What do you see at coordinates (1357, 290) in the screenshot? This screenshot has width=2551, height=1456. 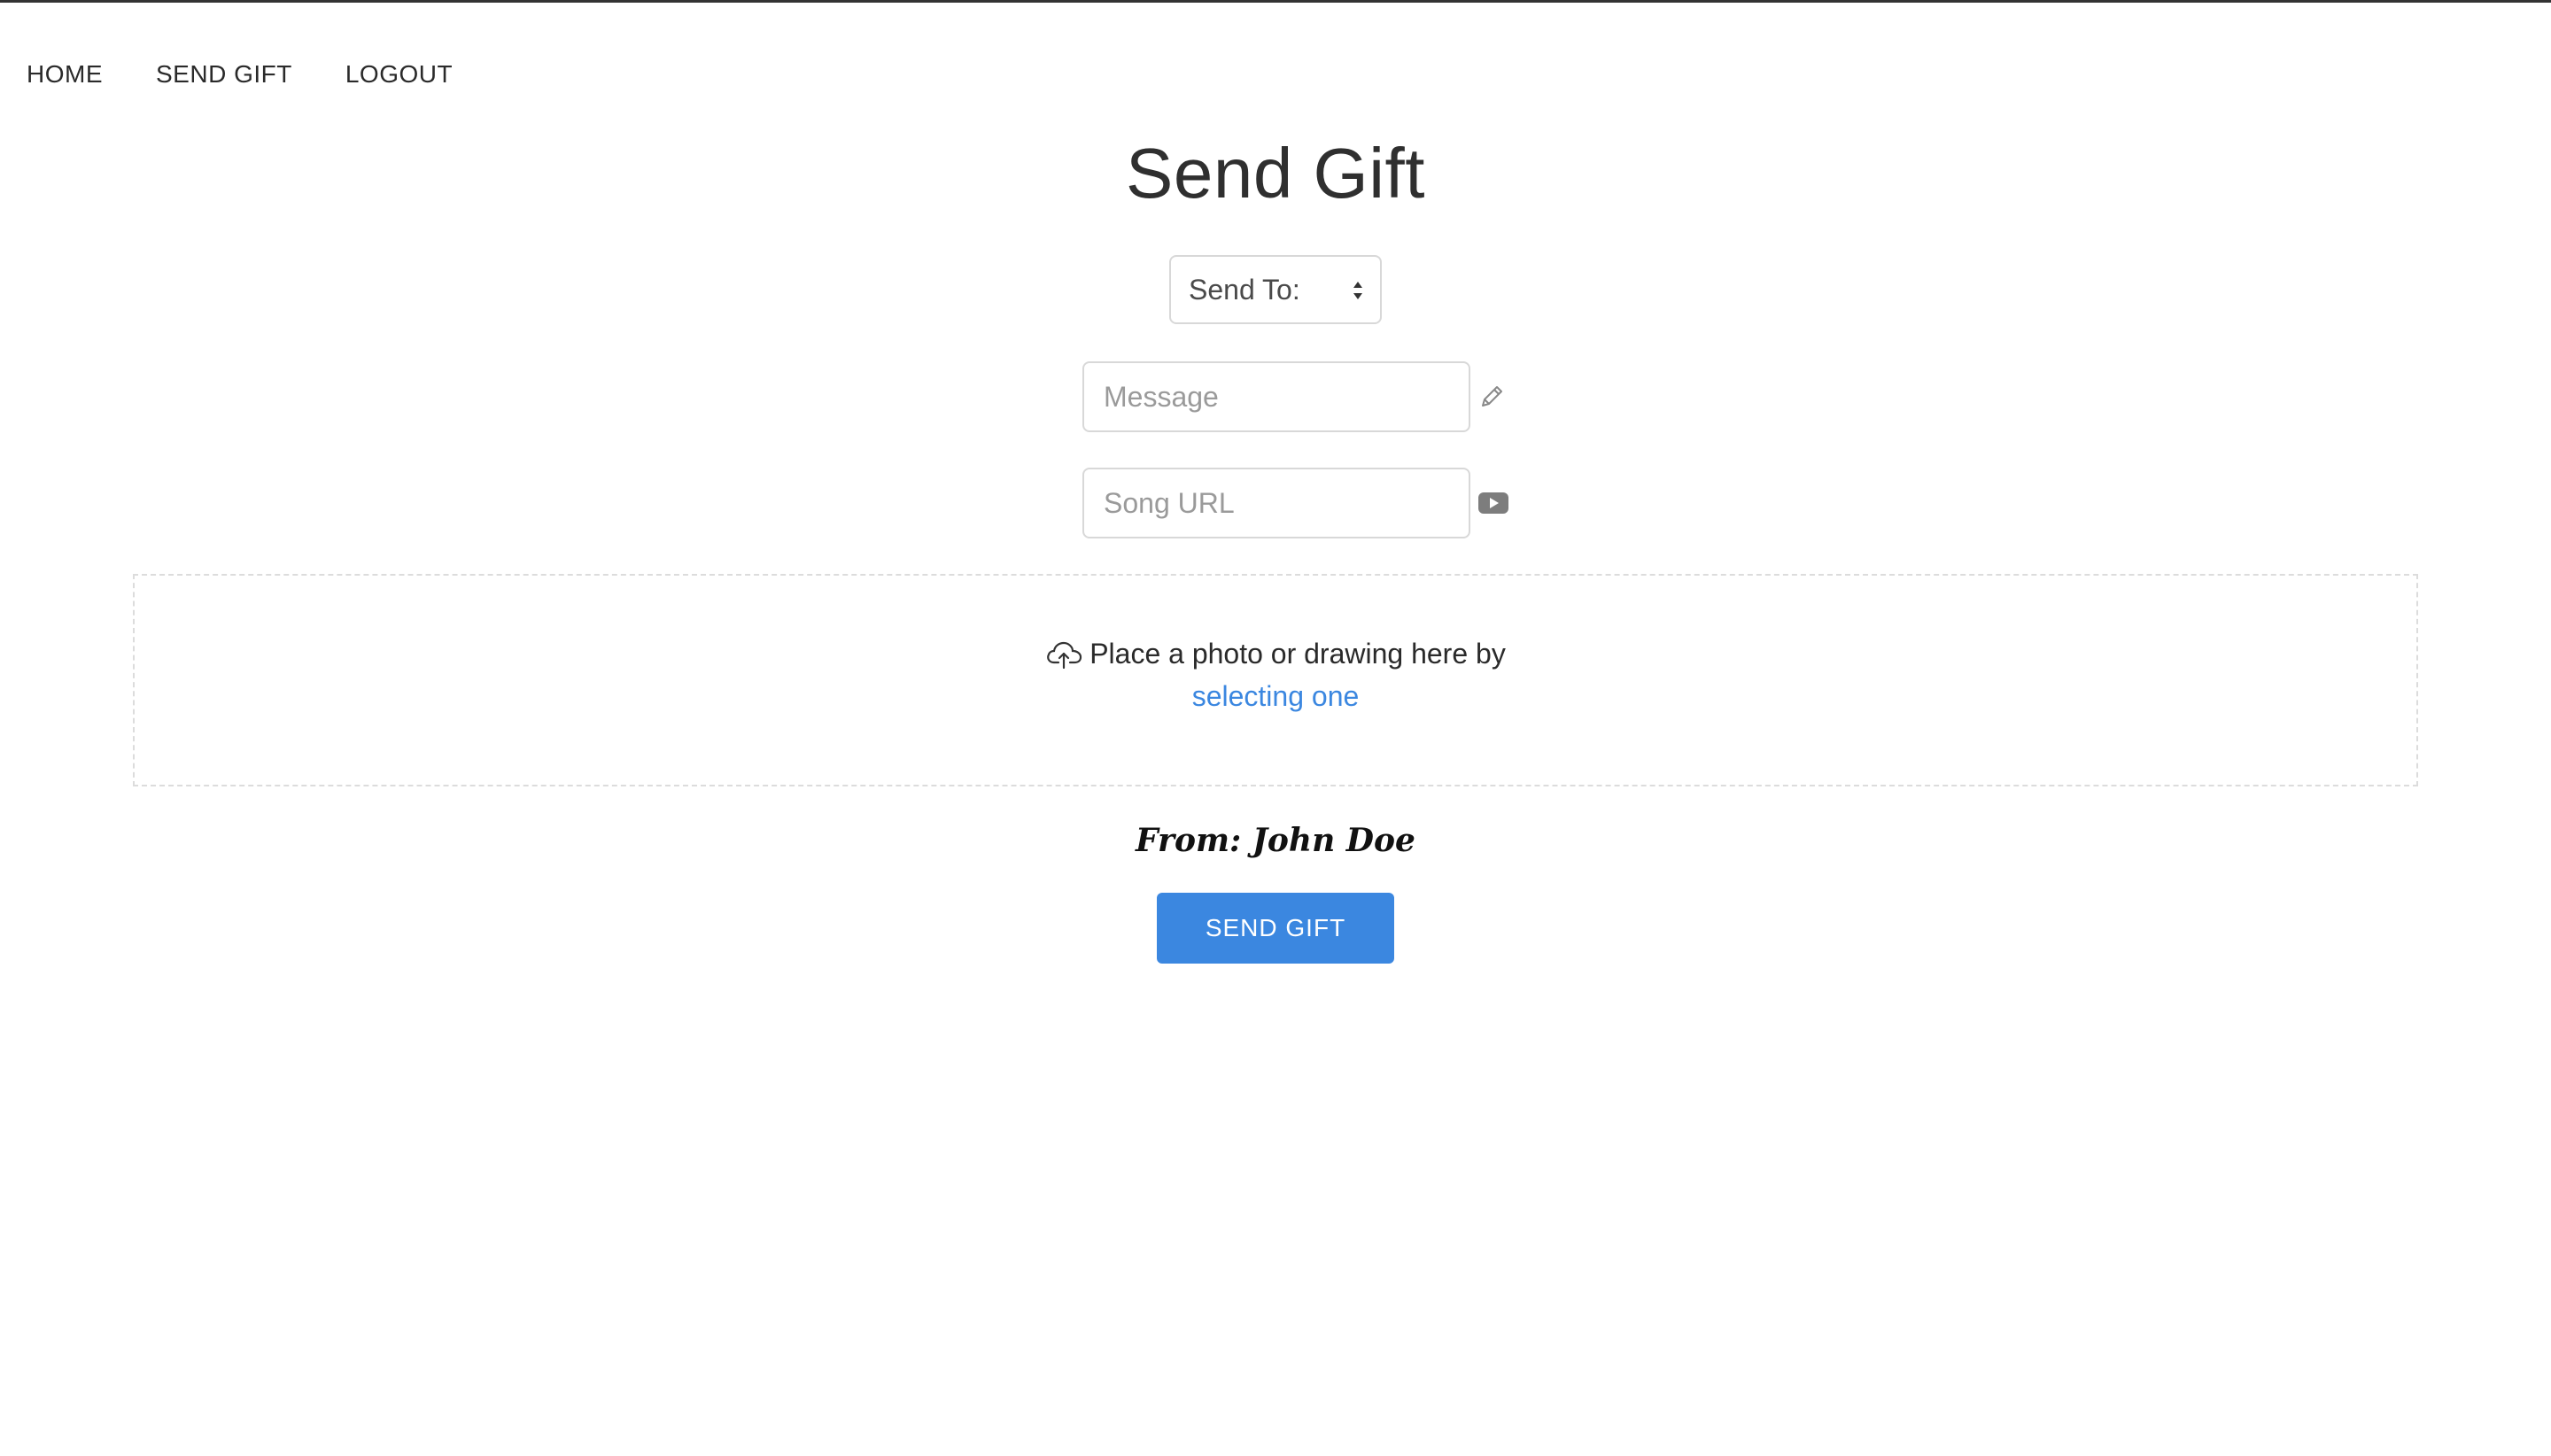 I see `select-arrows-icon` at bounding box center [1357, 290].